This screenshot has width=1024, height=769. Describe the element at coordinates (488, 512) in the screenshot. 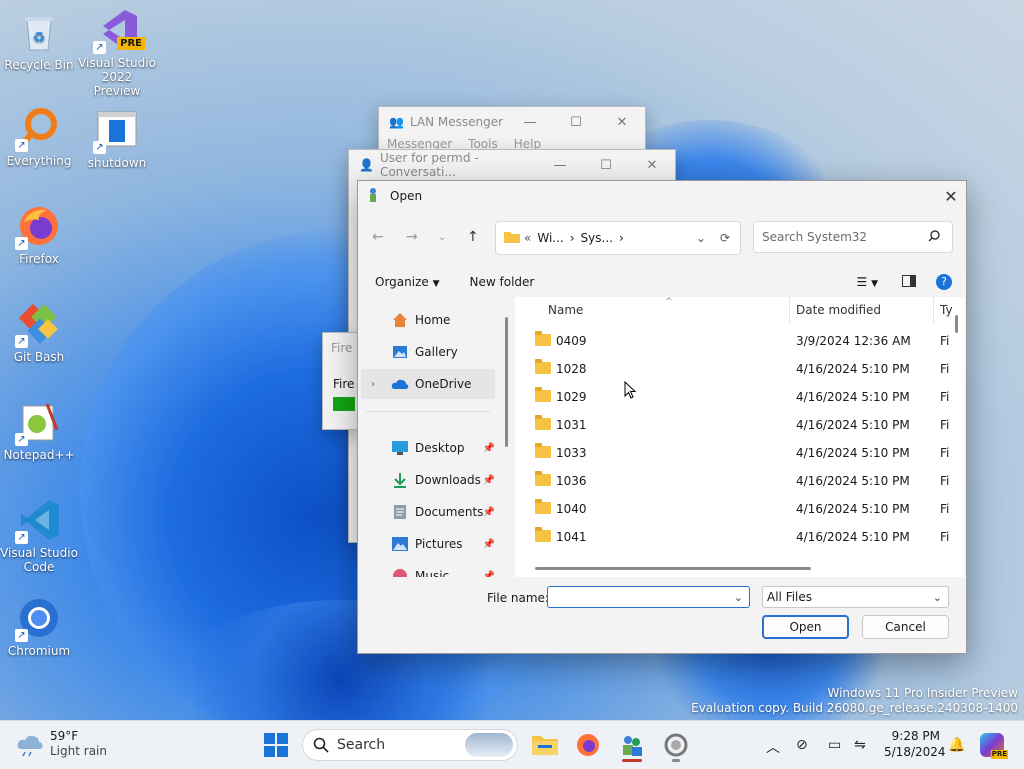

I see `pin-icon: 📌` at that location.